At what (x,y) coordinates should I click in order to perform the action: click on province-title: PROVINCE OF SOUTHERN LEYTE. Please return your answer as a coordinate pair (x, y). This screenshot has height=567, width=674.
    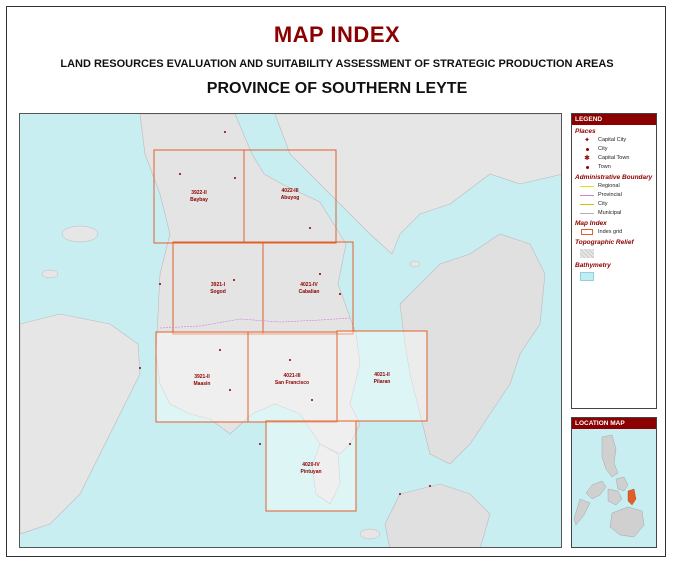
    Looking at the image, I should click on (337, 88).